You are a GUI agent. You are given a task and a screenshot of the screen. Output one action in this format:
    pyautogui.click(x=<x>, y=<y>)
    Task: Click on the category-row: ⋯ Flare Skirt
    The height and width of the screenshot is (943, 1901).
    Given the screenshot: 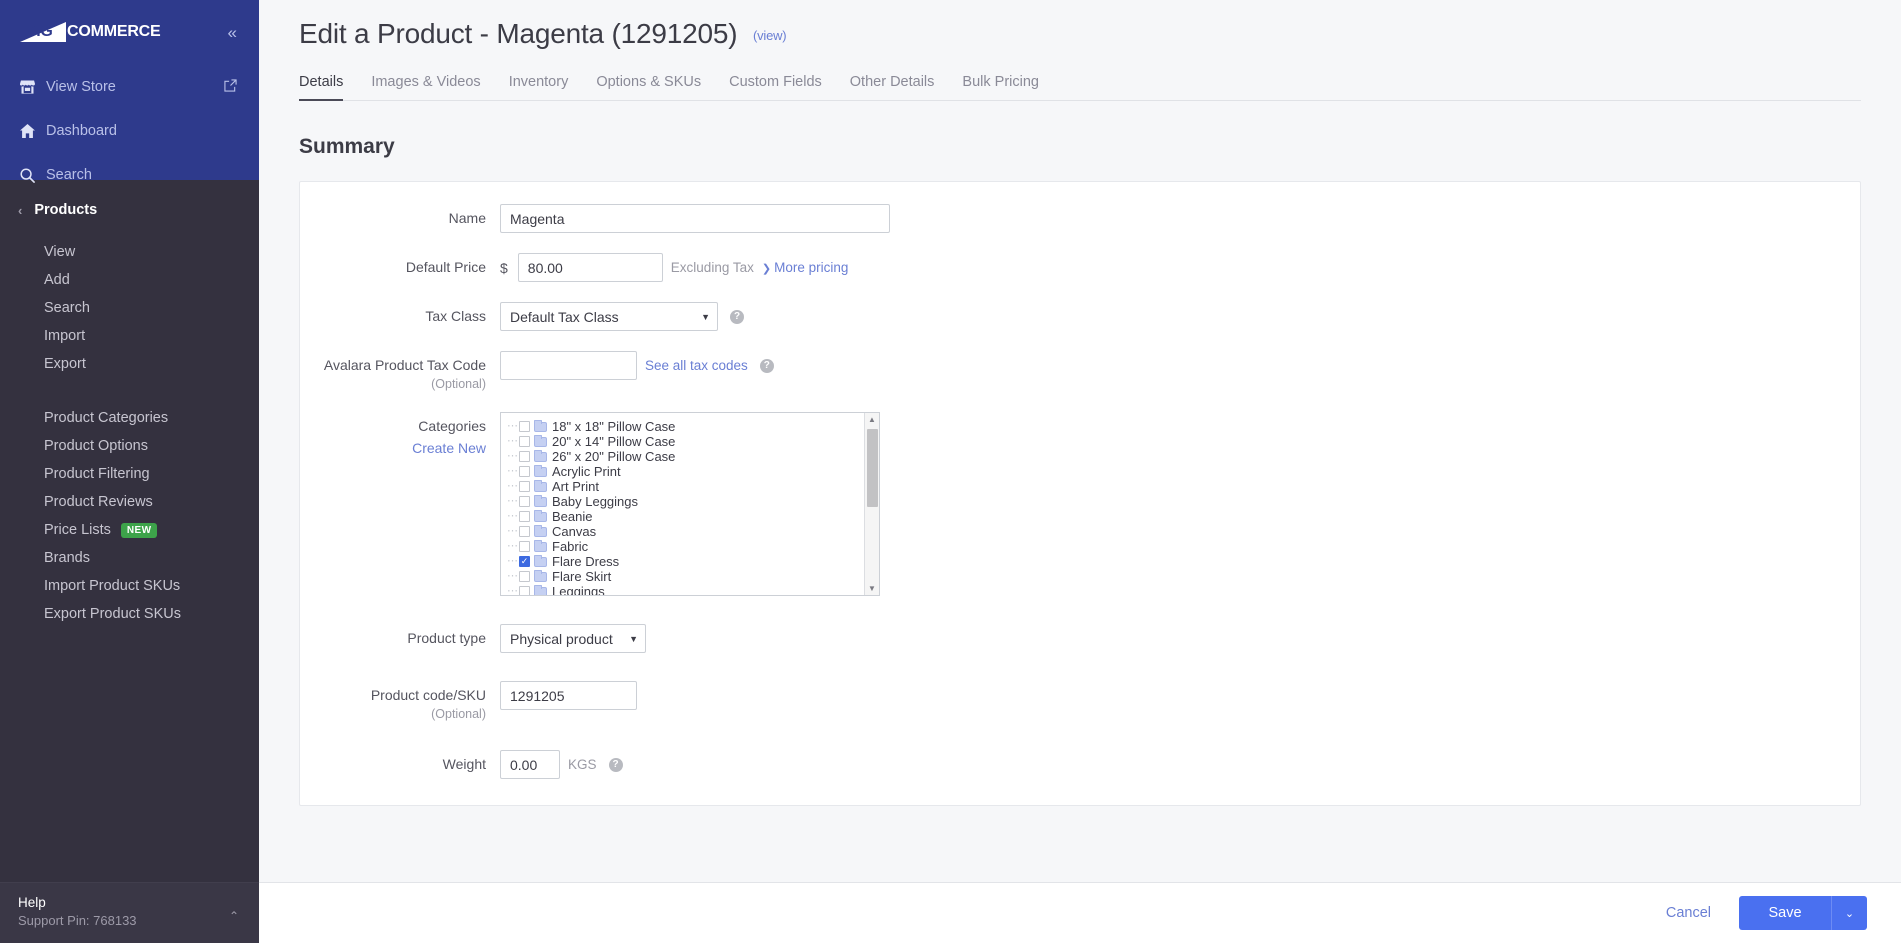 What is the action you would take?
    pyautogui.click(x=685, y=576)
    